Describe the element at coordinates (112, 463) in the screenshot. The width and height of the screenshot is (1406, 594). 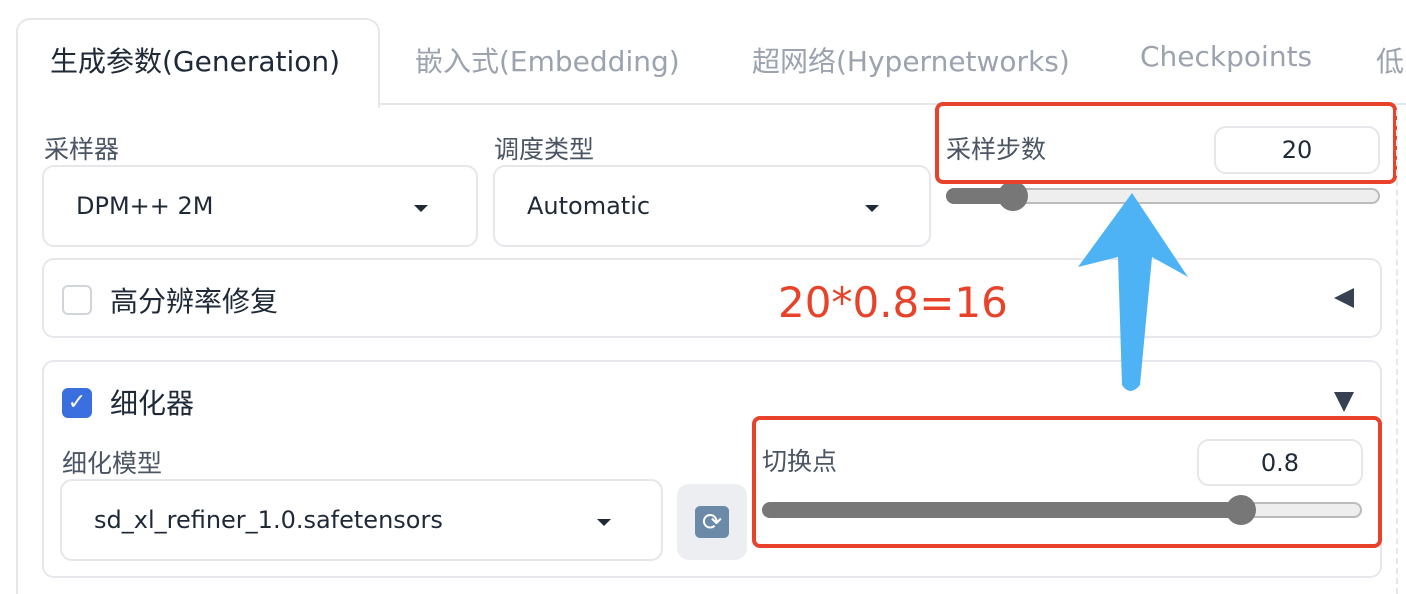
I see `refiner-model-label: 细化模型` at that location.